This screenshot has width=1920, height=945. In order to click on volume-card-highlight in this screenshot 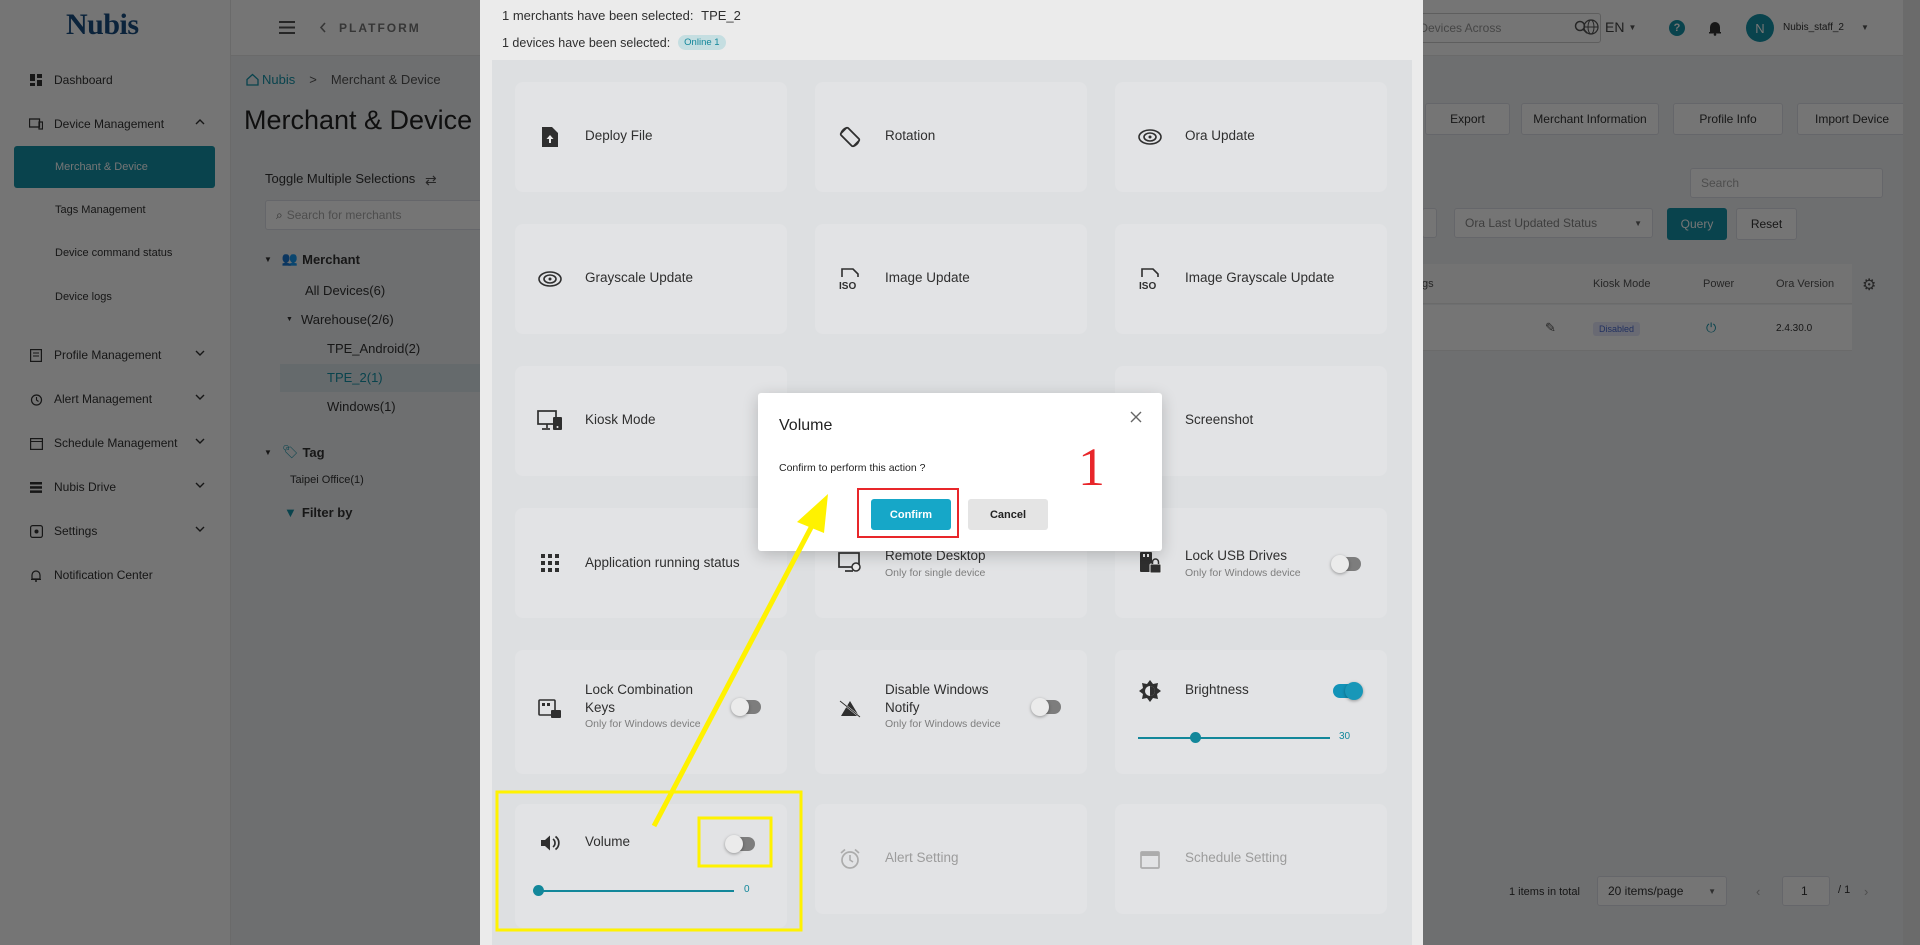, I will do `click(649, 861)`.